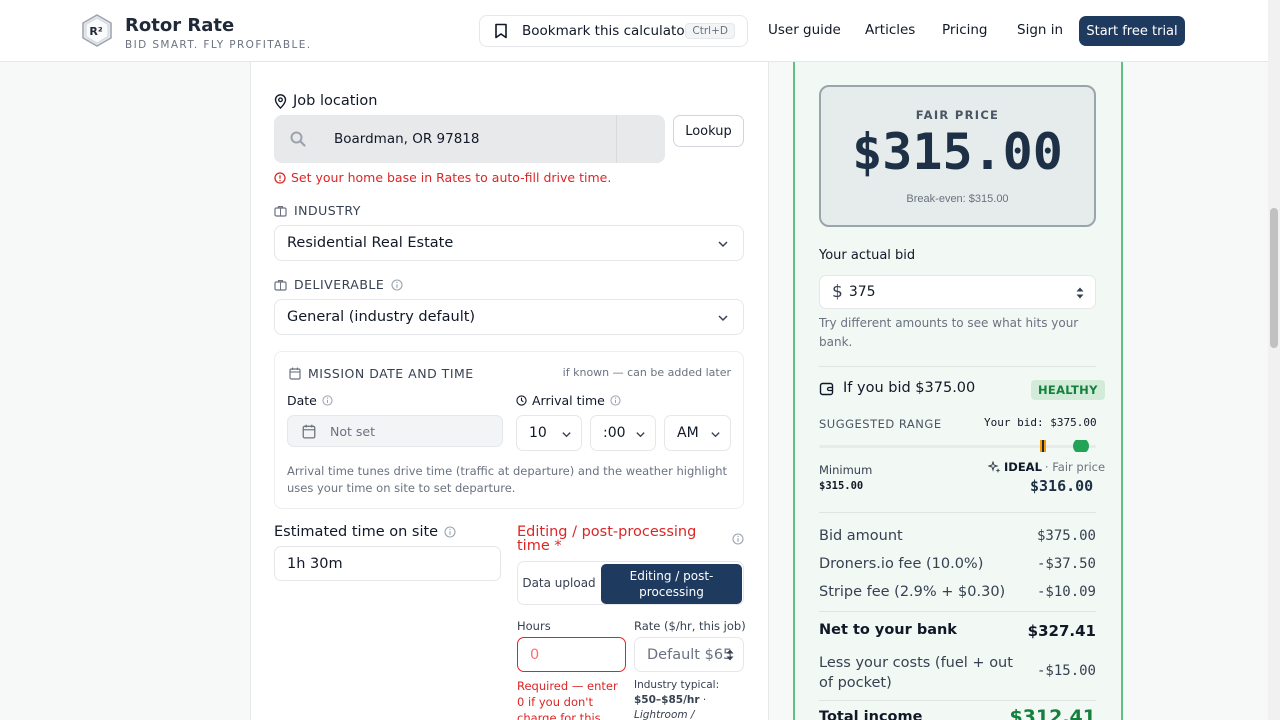  I want to click on ideal-label: IDEAL · Fair price, so click(1046, 467).